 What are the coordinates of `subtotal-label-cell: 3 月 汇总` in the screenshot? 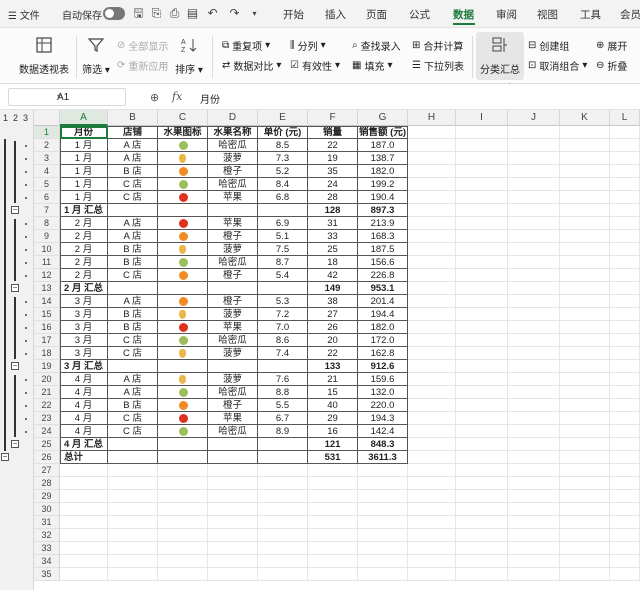 It's located at (84, 366).